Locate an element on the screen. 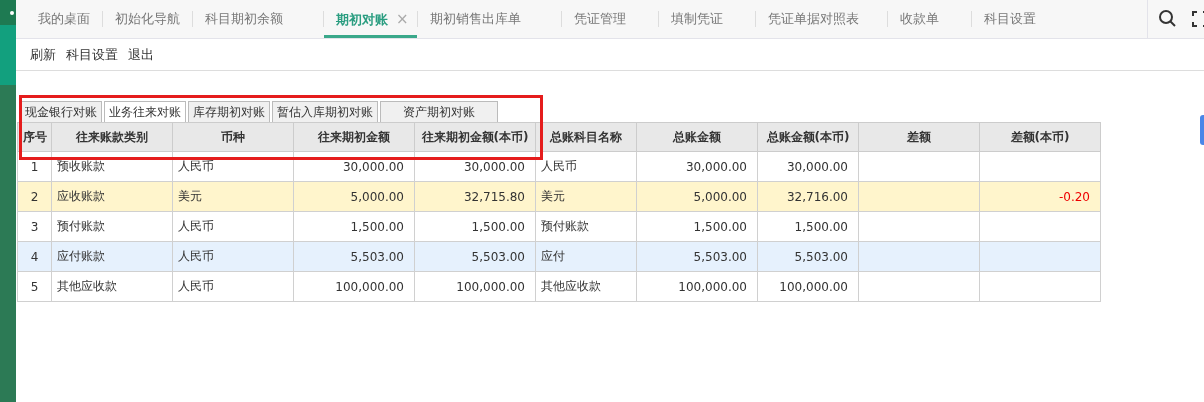 This screenshot has height=402, width=1204. column-header: 差额(本币) is located at coordinates (1040, 137).